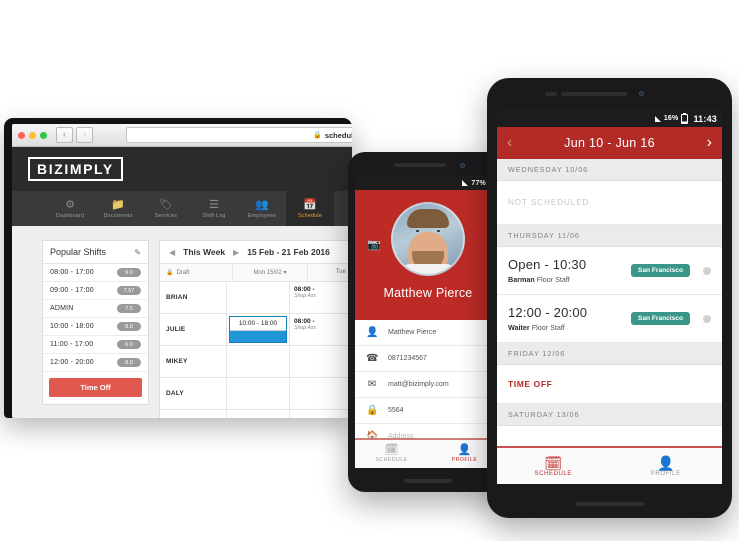 The width and height of the screenshot is (739, 541). Describe the element at coordinates (665, 473) in the screenshot. I see `tab-label: PROFILE` at that location.